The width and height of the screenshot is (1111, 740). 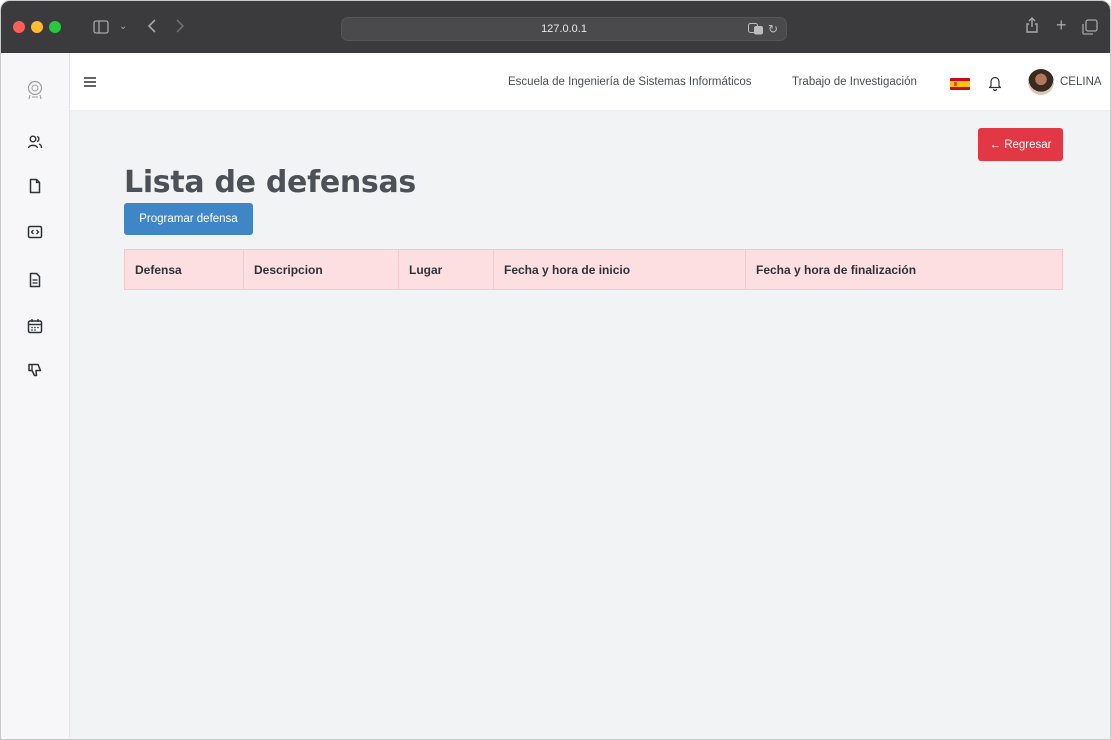 What do you see at coordinates (101, 28) in the screenshot?
I see `sidebar-toggle-icon` at bounding box center [101, 28].